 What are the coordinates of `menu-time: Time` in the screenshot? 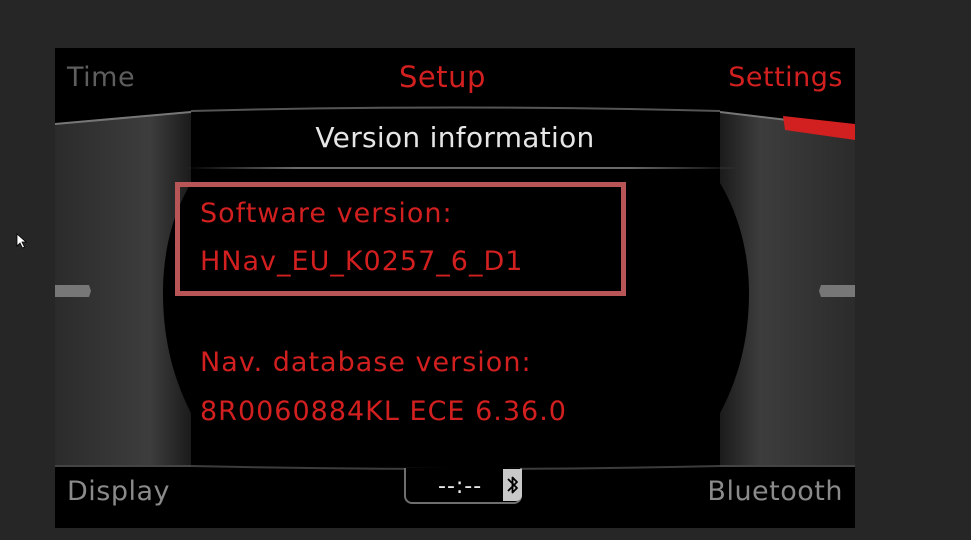 It's located at (101, 77).